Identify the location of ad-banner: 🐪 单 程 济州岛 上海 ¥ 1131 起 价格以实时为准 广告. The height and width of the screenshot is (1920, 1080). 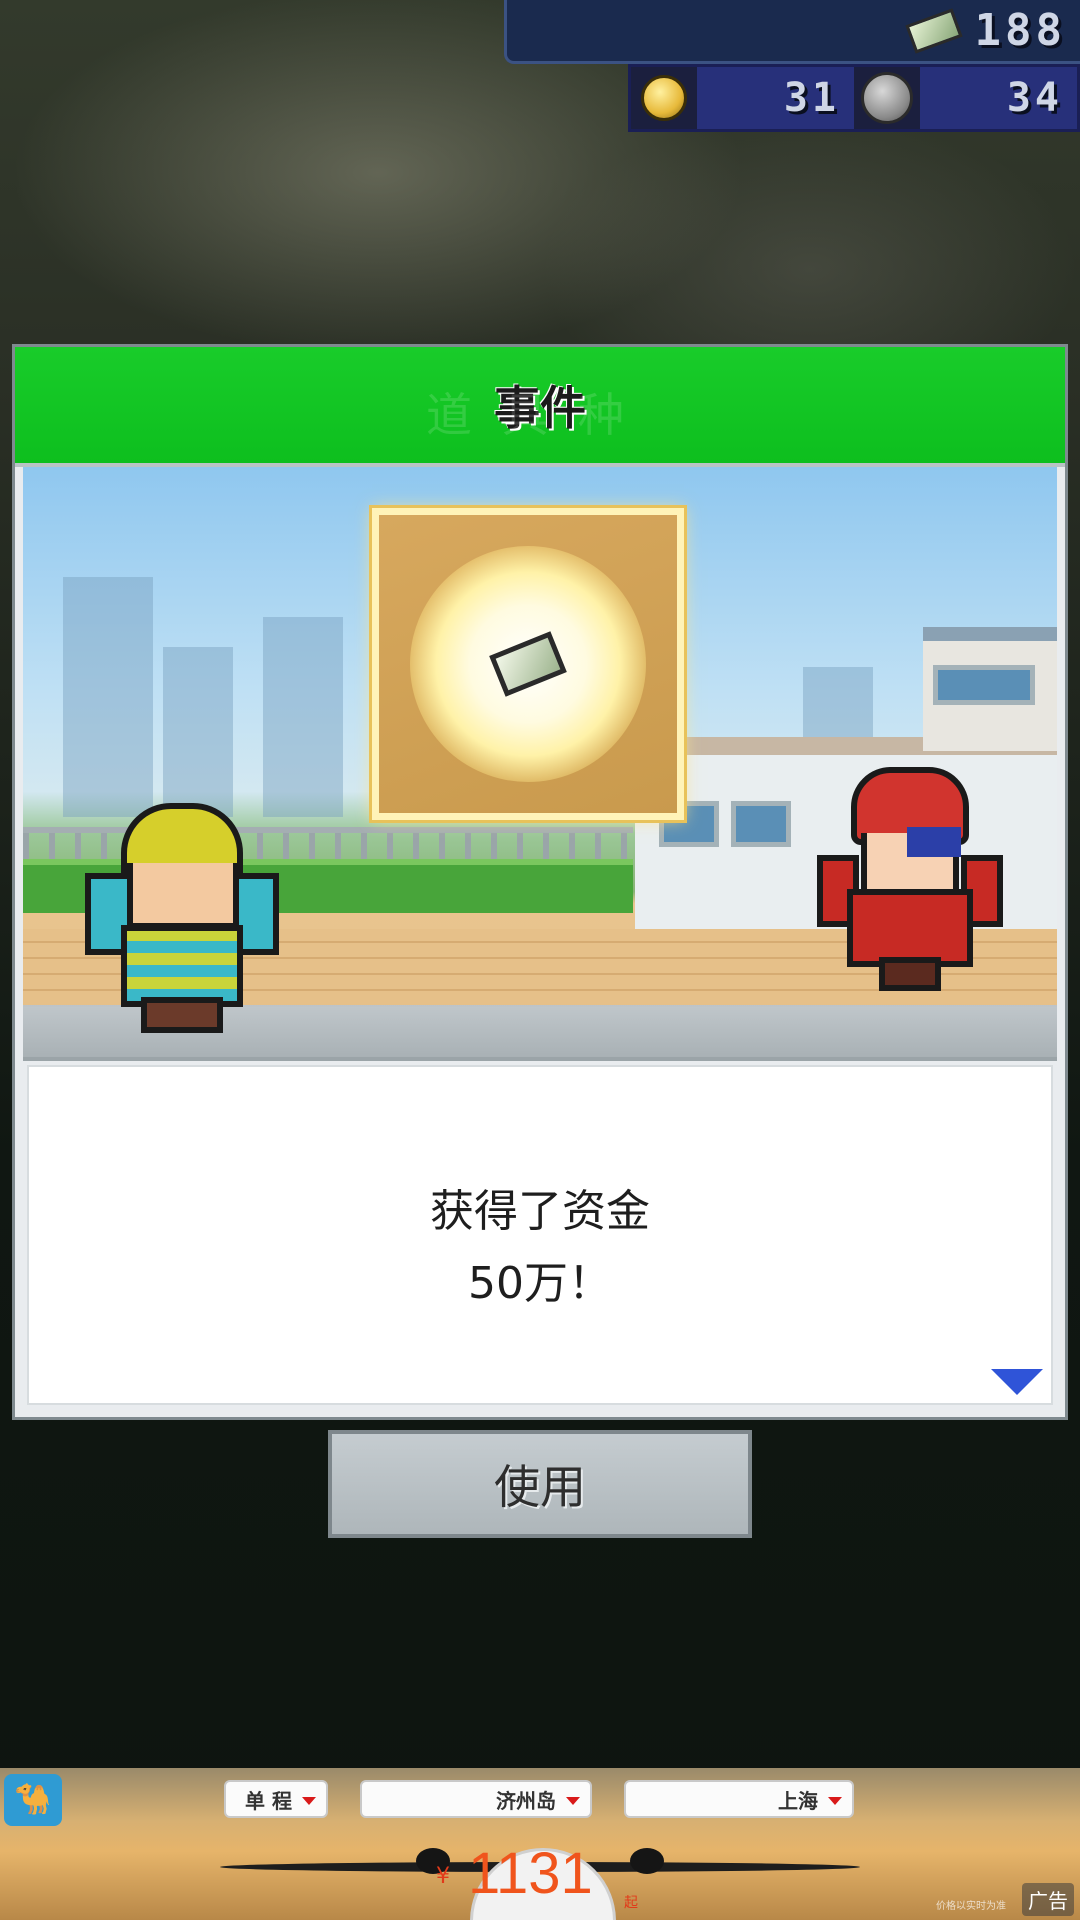
(540, 1844).